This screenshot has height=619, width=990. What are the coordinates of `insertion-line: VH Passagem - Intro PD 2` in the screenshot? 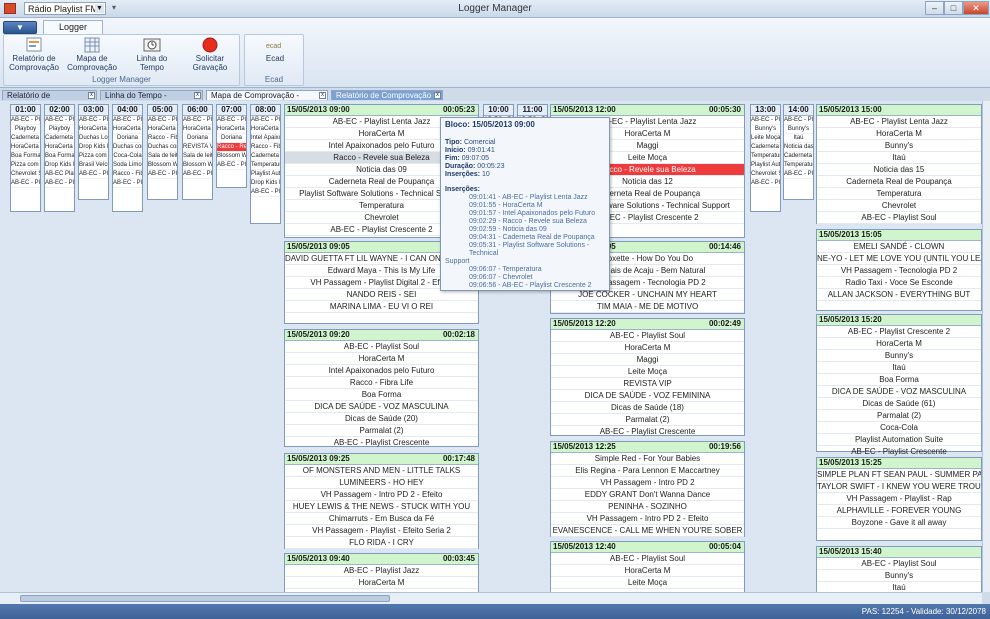 It's located at (647, 483).